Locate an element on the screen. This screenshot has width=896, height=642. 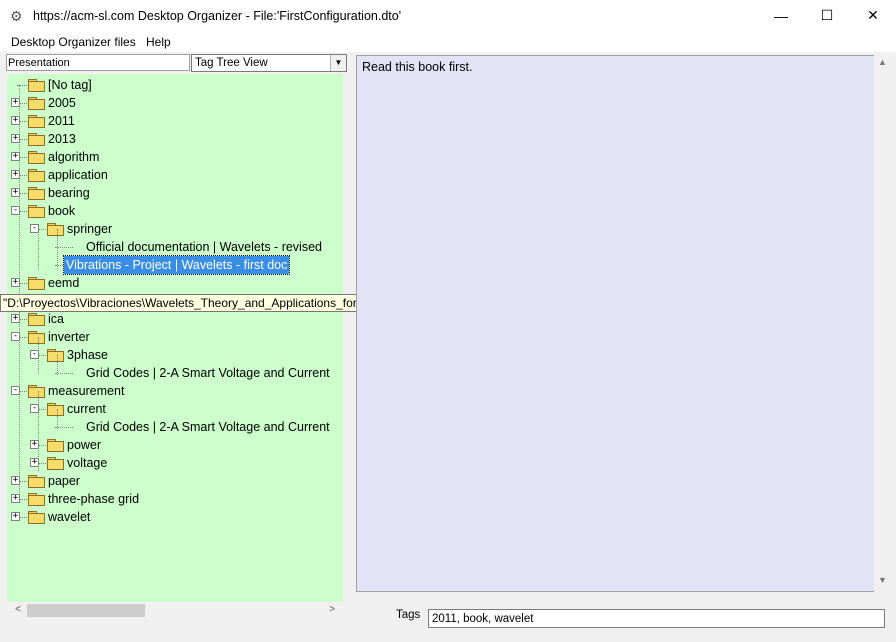
maximize-button: ☐ is located at coordinates (827, 15).